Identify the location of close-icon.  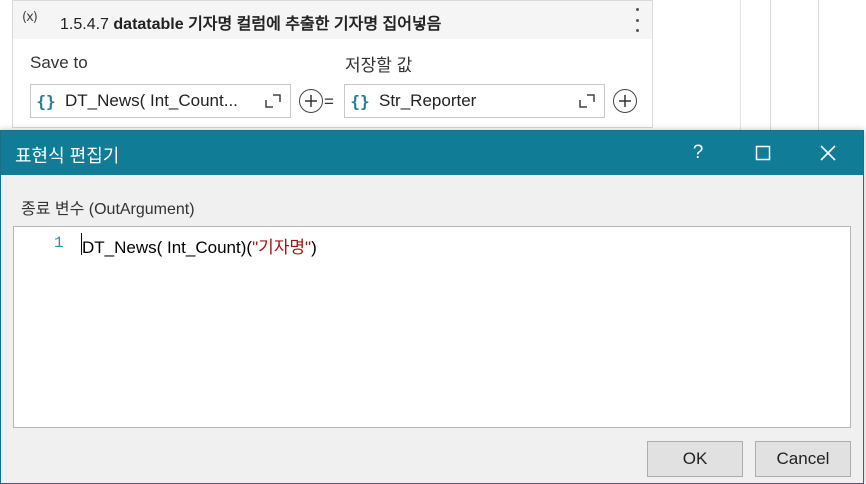
(828, 153).